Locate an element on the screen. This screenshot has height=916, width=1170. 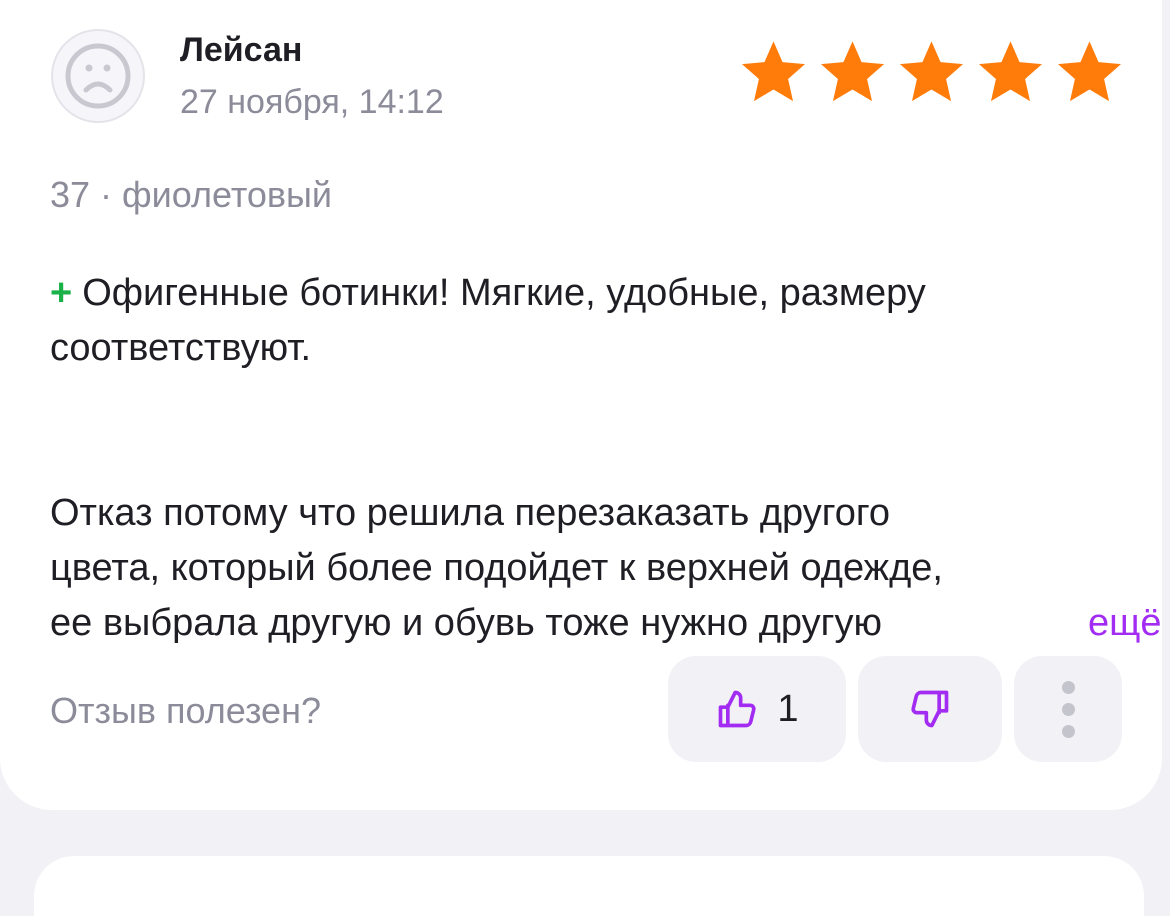
review-date: 27 ноября, 14:12 is located at coordinates (312, 102).